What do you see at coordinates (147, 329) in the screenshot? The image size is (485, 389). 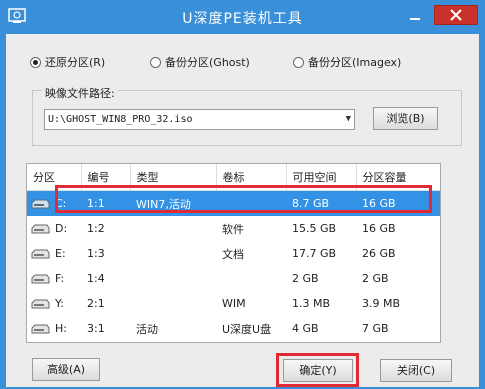 I see `partition-type: 活动` at bounding box center [147, 329].